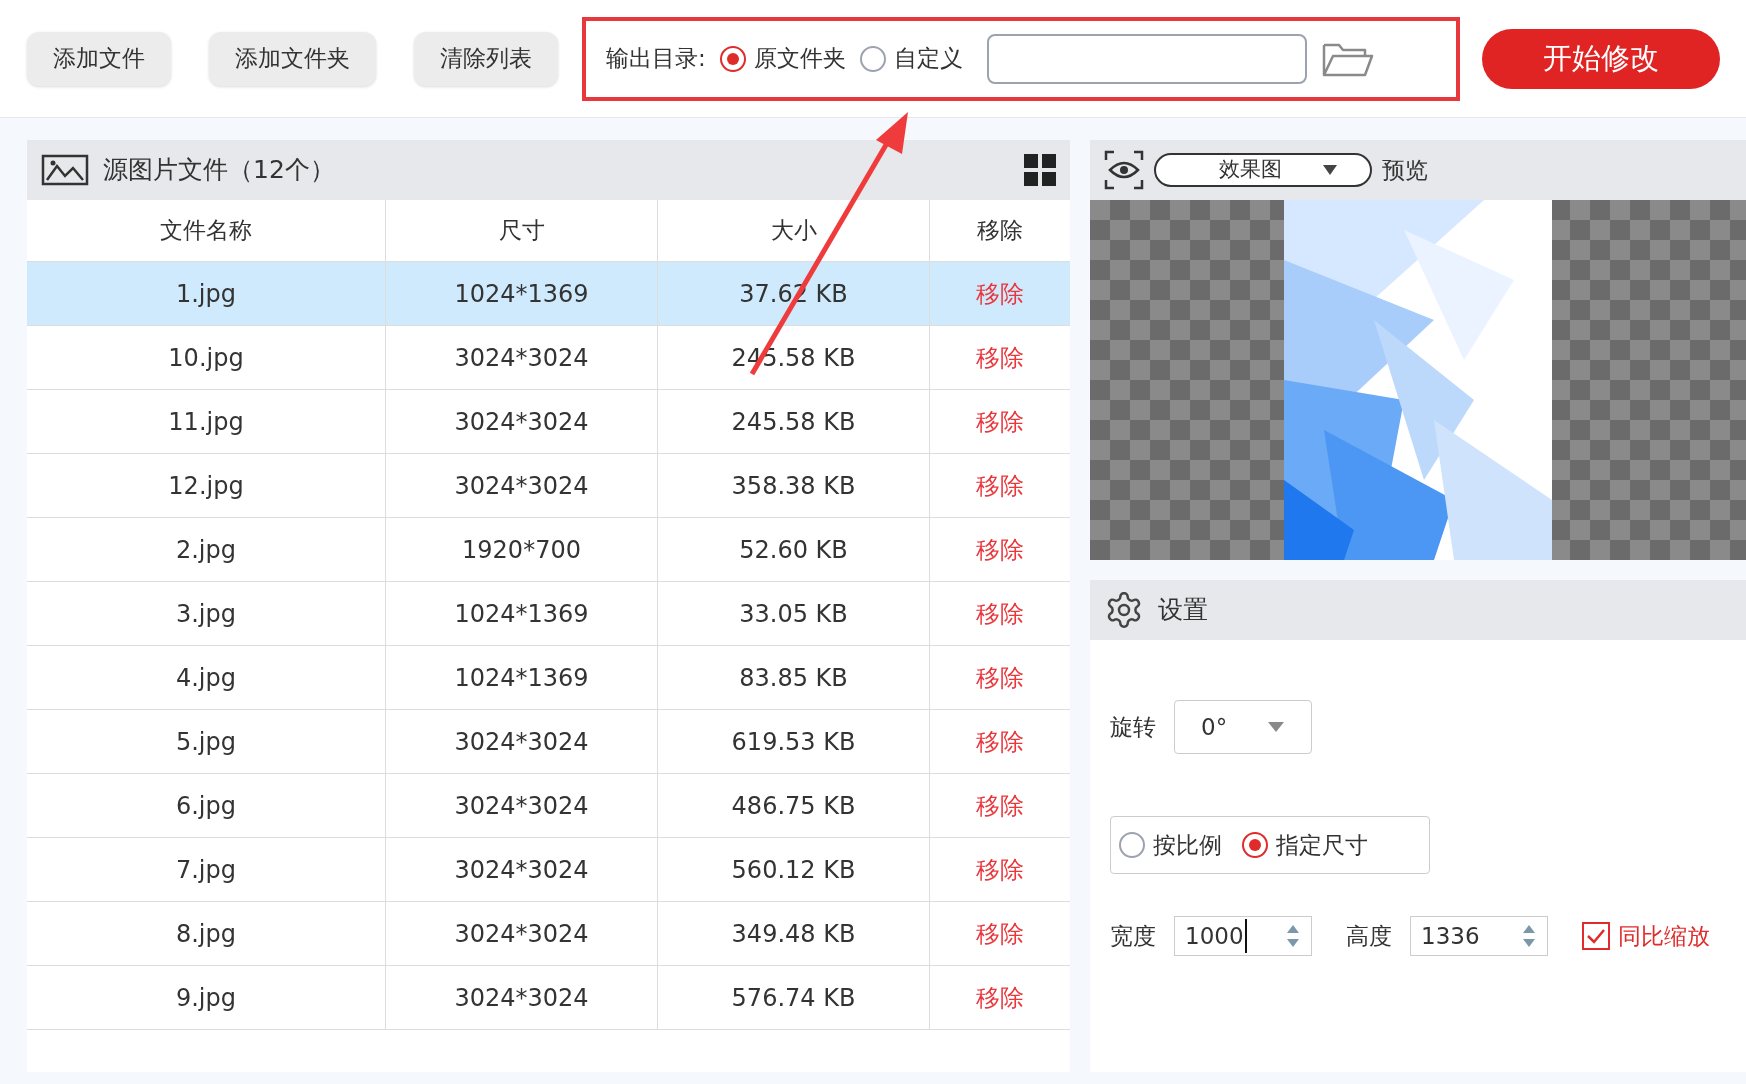 This screenshot has height=1084, width=1746. Describe the element at coordinates (793, 422) in the screenshot. I see `file-size: 245.58 KB` at that location.